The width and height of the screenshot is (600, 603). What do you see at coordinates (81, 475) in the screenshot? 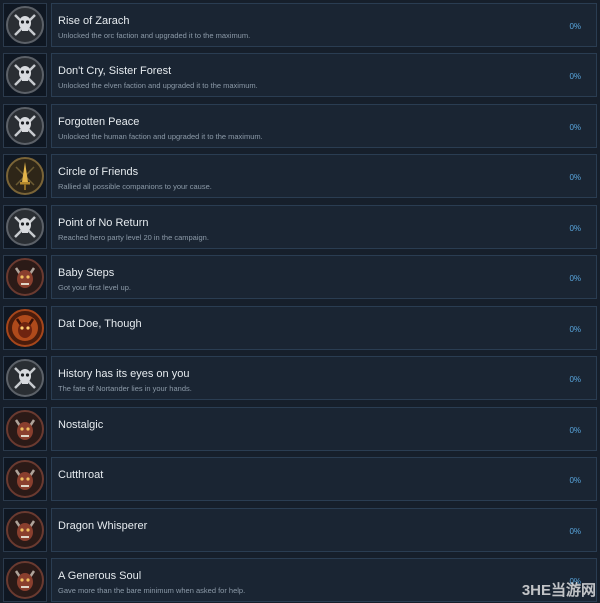
I see `achievement-title: Cutthroat` at bounding box center [81, 475].